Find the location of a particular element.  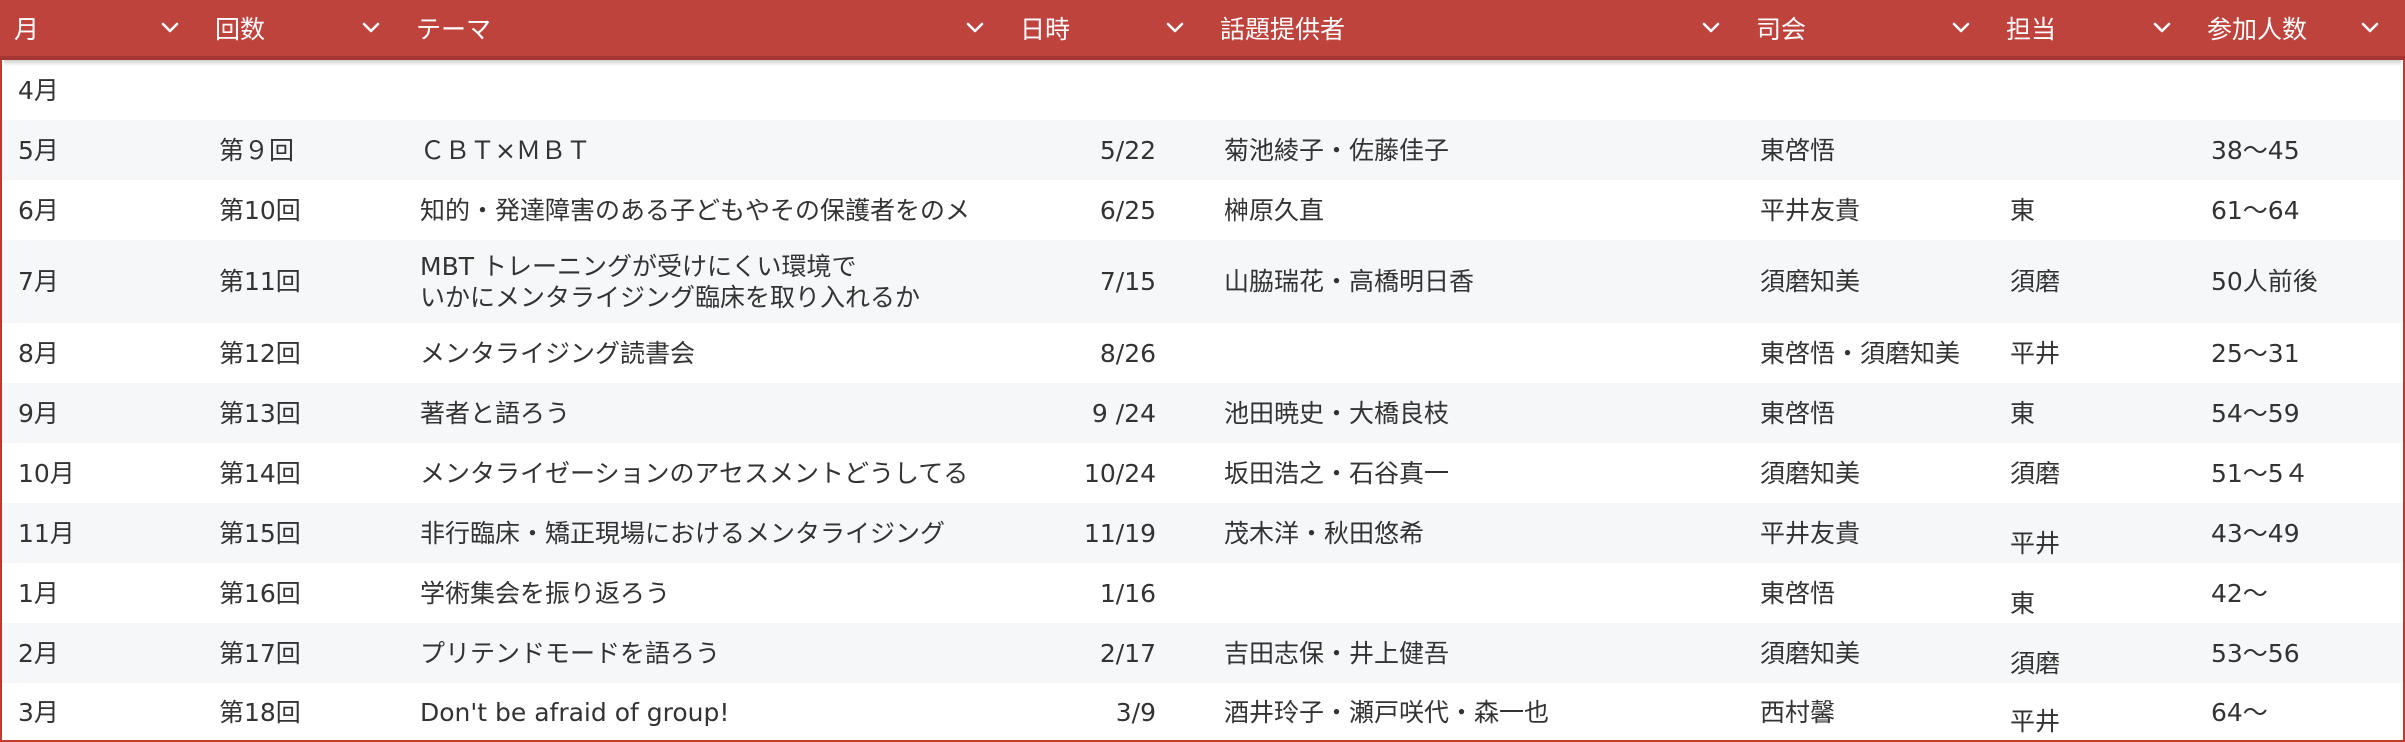

column-header-date: 日時 is located at coordinates (1106, 28).